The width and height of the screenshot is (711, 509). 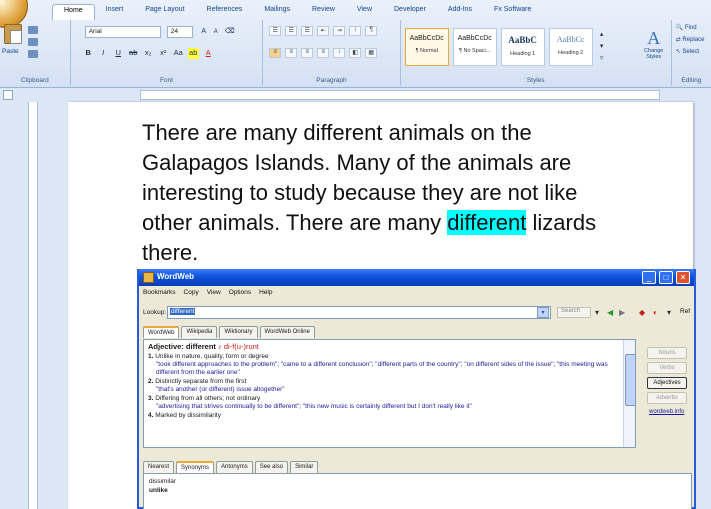 What do you see at coordinates (622, 313) in the screenshot?
I see `forward-icon: ▶` at bounding box center [622, 313].